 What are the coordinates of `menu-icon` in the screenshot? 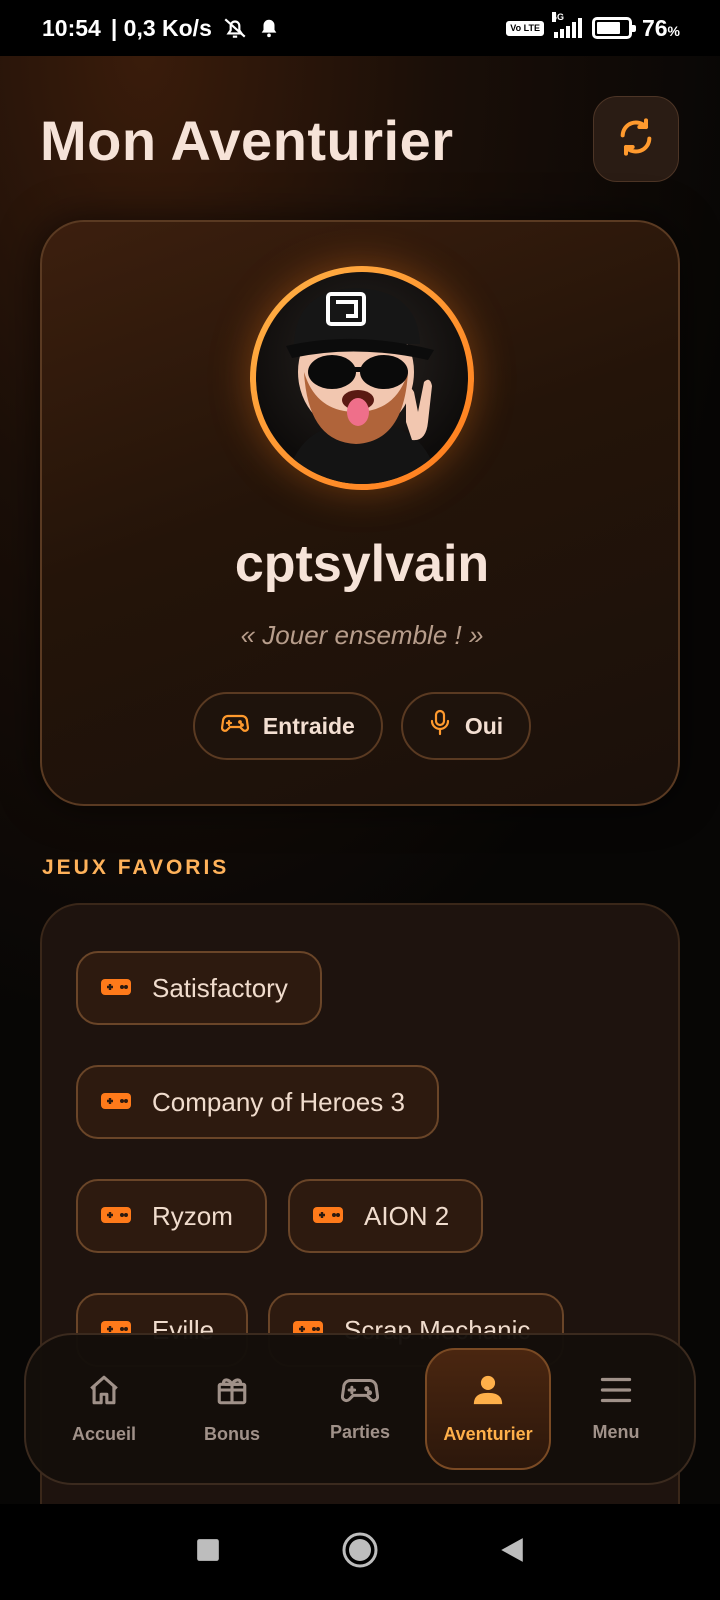 It's located at (616, 1392).